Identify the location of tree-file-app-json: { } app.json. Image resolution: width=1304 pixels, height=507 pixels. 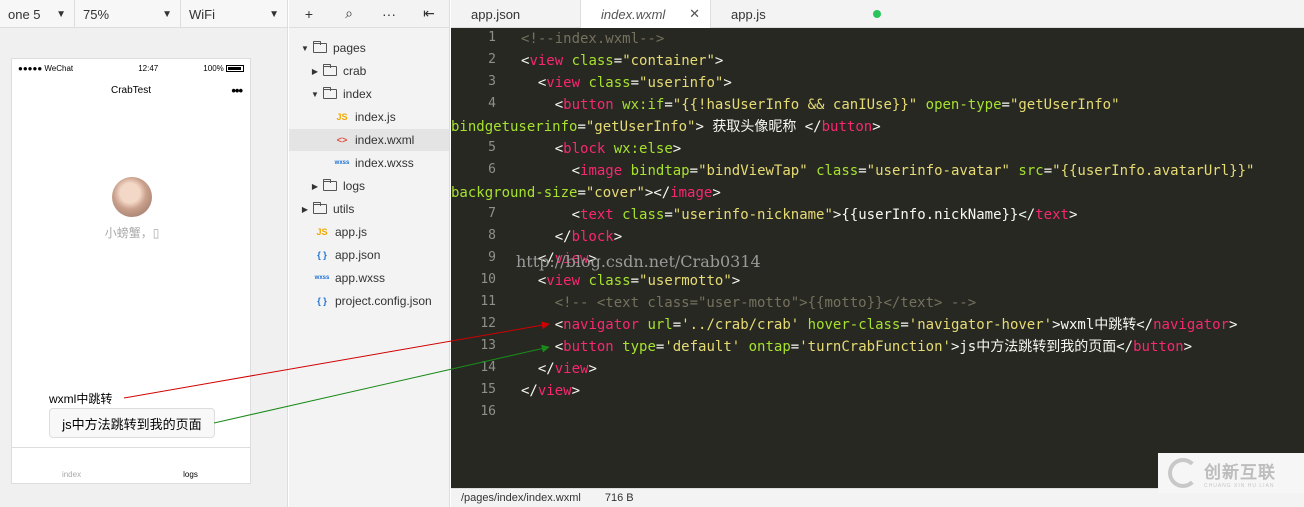
(369, 255).